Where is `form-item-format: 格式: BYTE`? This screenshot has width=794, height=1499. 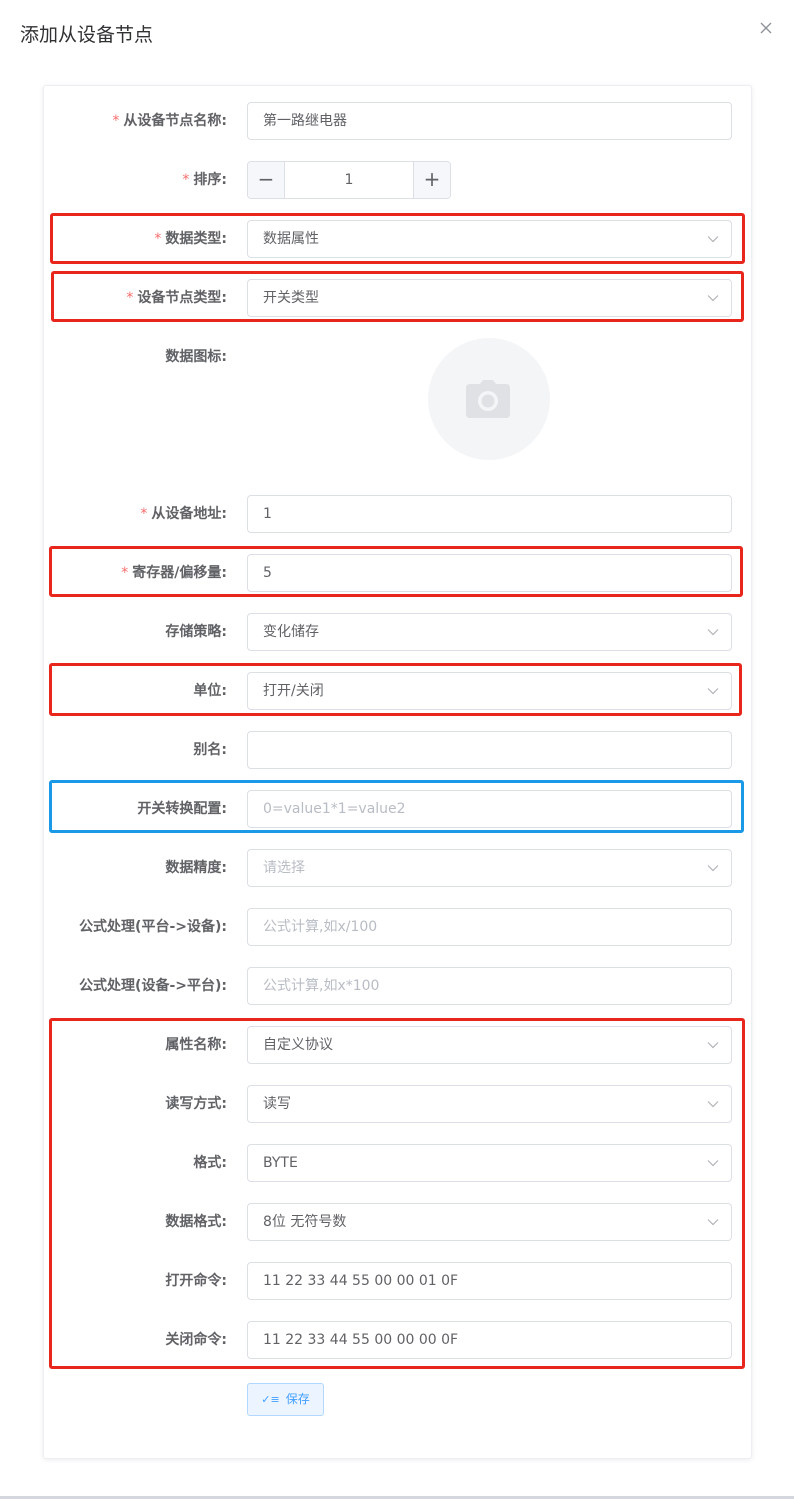 form-item-format: 格式: BYTE is located at coordinates (397, 1163).